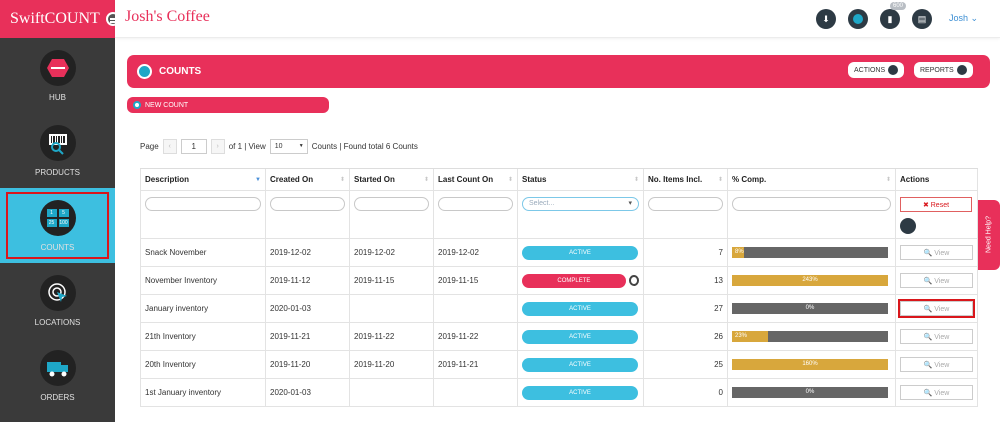  Describe the element at coordinates (893, 15) in the screenshot. I see `notifications-icon: ▮ 600` at that location.